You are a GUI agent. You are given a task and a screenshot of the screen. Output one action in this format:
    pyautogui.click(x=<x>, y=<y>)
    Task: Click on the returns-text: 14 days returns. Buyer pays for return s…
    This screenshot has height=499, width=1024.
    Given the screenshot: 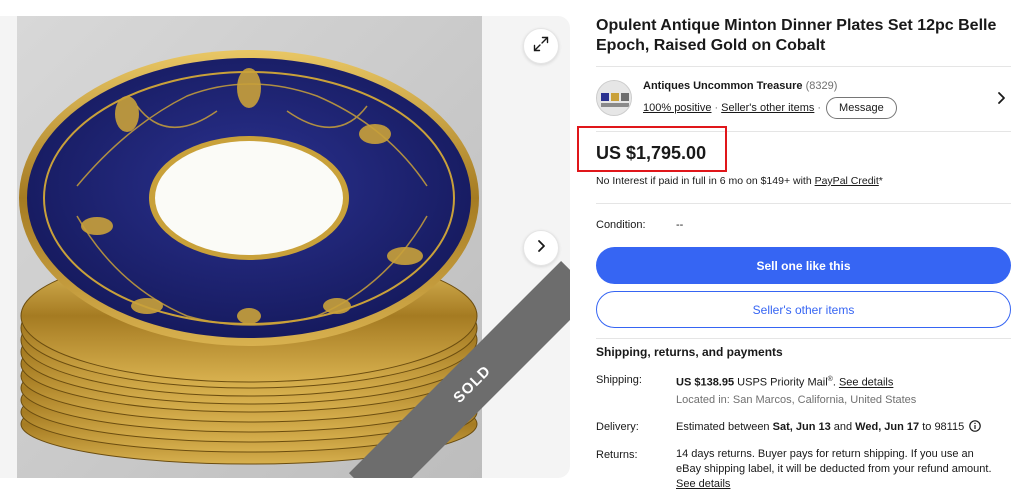 What is the action you would take?
    pyautogui.click(x=834, y=461)
    